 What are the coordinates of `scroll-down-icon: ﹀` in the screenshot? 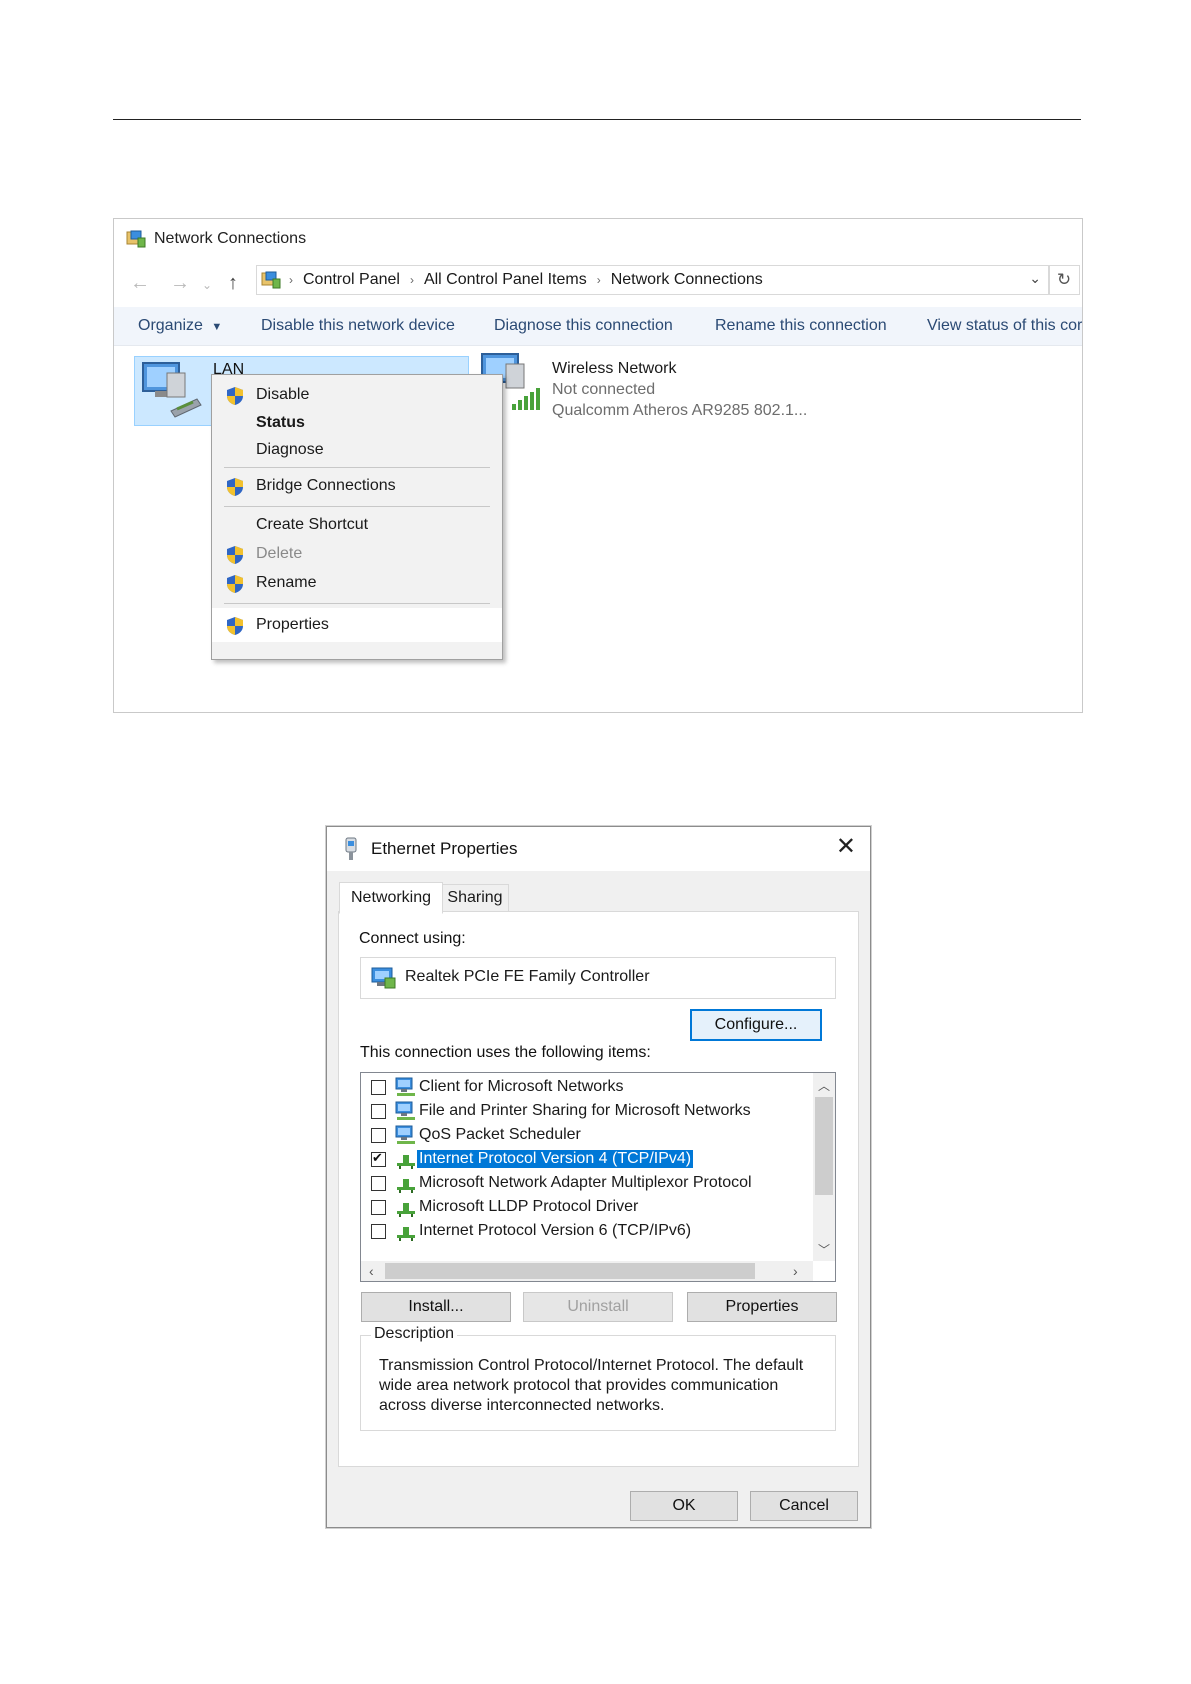 It's located at (824, 1249).